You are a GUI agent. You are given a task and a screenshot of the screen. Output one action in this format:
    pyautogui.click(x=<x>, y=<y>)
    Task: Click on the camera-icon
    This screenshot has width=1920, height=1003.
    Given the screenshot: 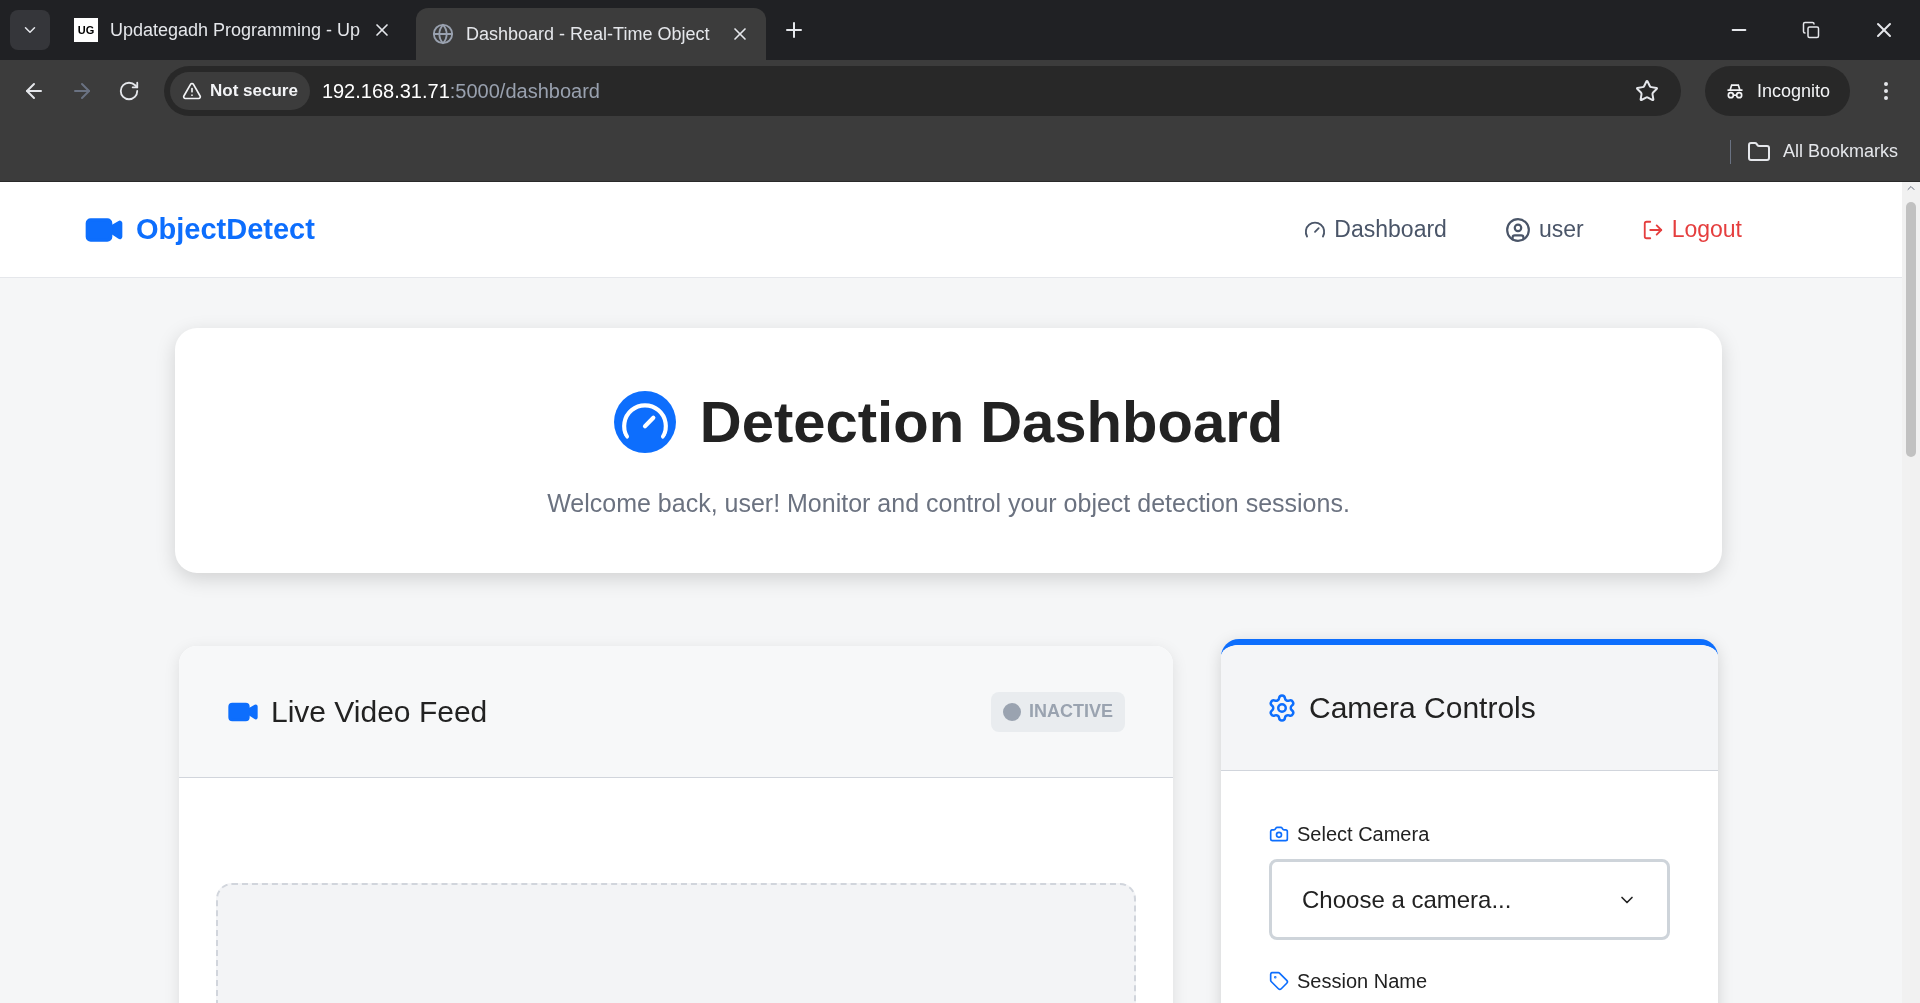 What is the action you would take?
    pyautogui.click(x=1279, y=834)
    